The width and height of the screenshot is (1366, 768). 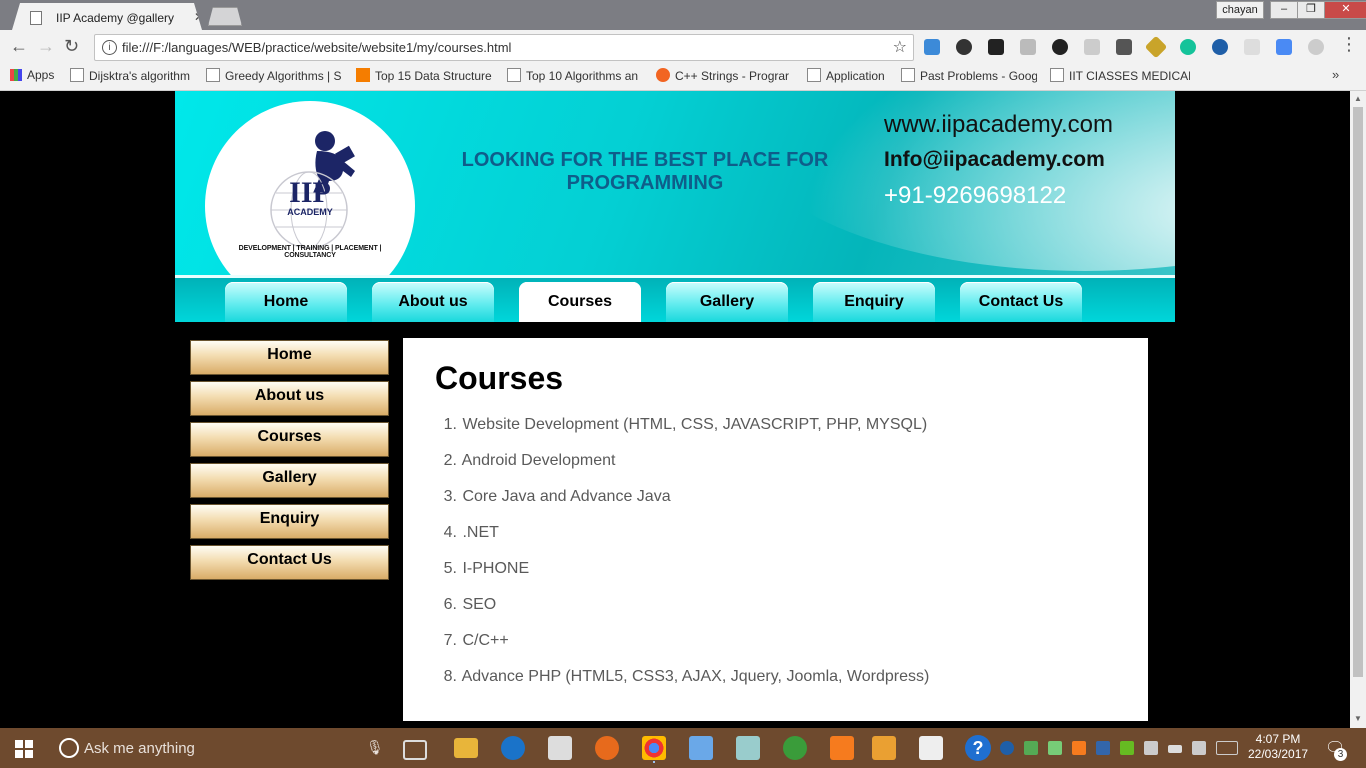 I want to click on bookmark-apps: Apps, so click(x=32, y=75).